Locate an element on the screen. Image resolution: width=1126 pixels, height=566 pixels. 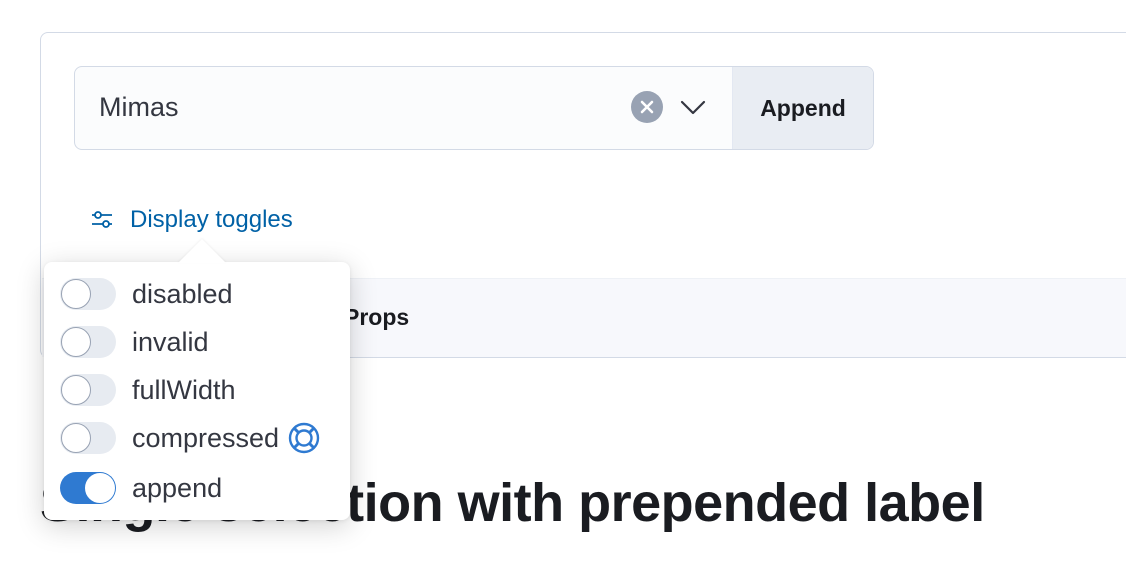
toggle-row-invalid: invalid is located at coordinates (134, 342).